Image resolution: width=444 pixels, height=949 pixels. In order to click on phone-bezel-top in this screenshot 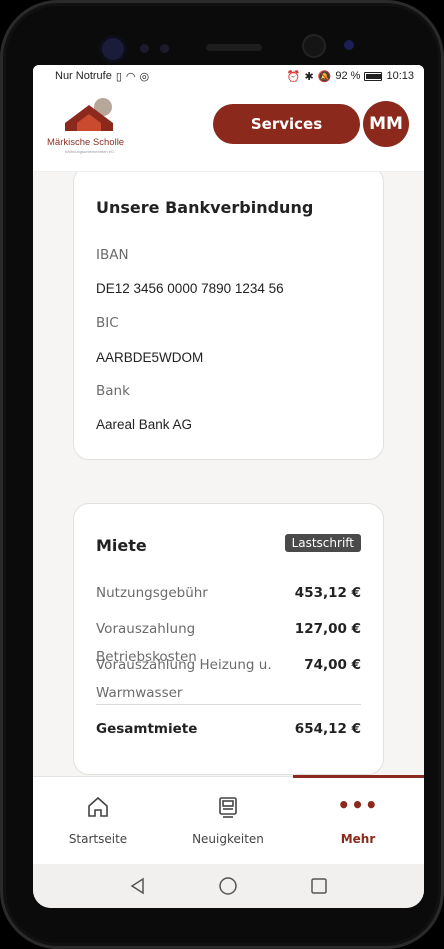, I will do `click(222, 34)`.